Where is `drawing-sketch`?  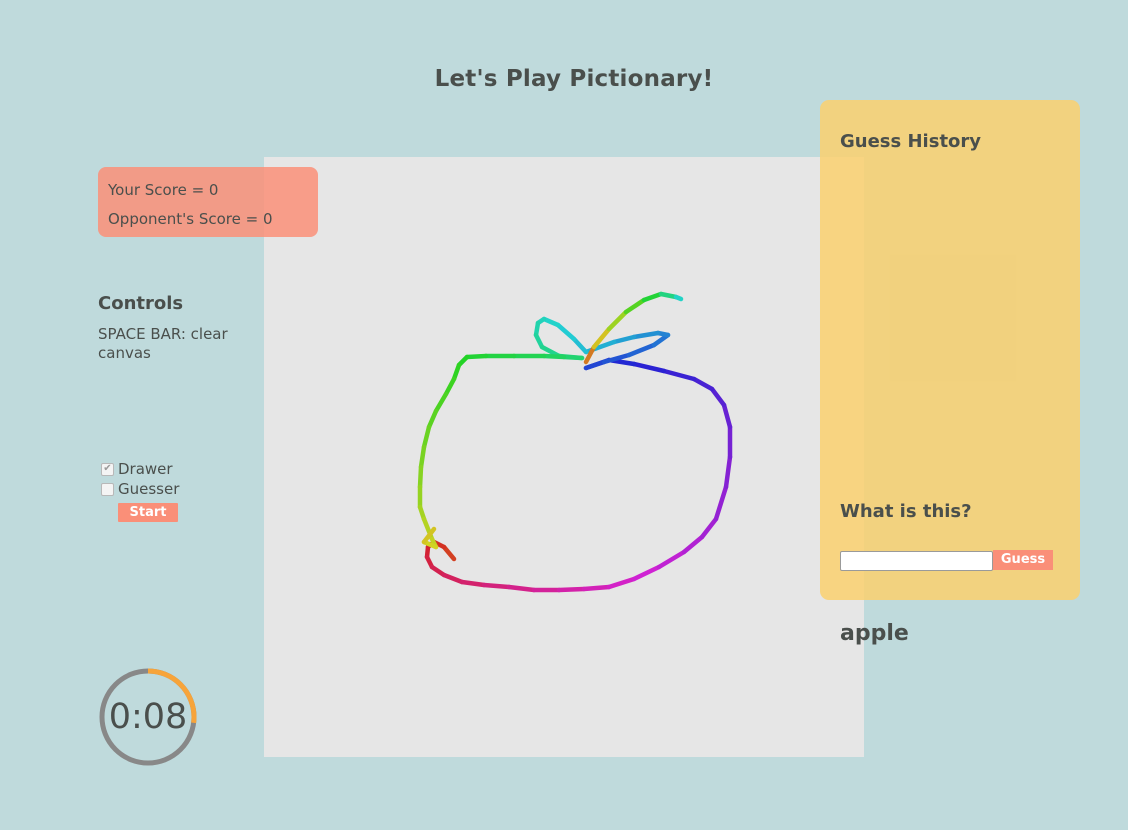 drawing-sketch is located at coordinates (575, 442).